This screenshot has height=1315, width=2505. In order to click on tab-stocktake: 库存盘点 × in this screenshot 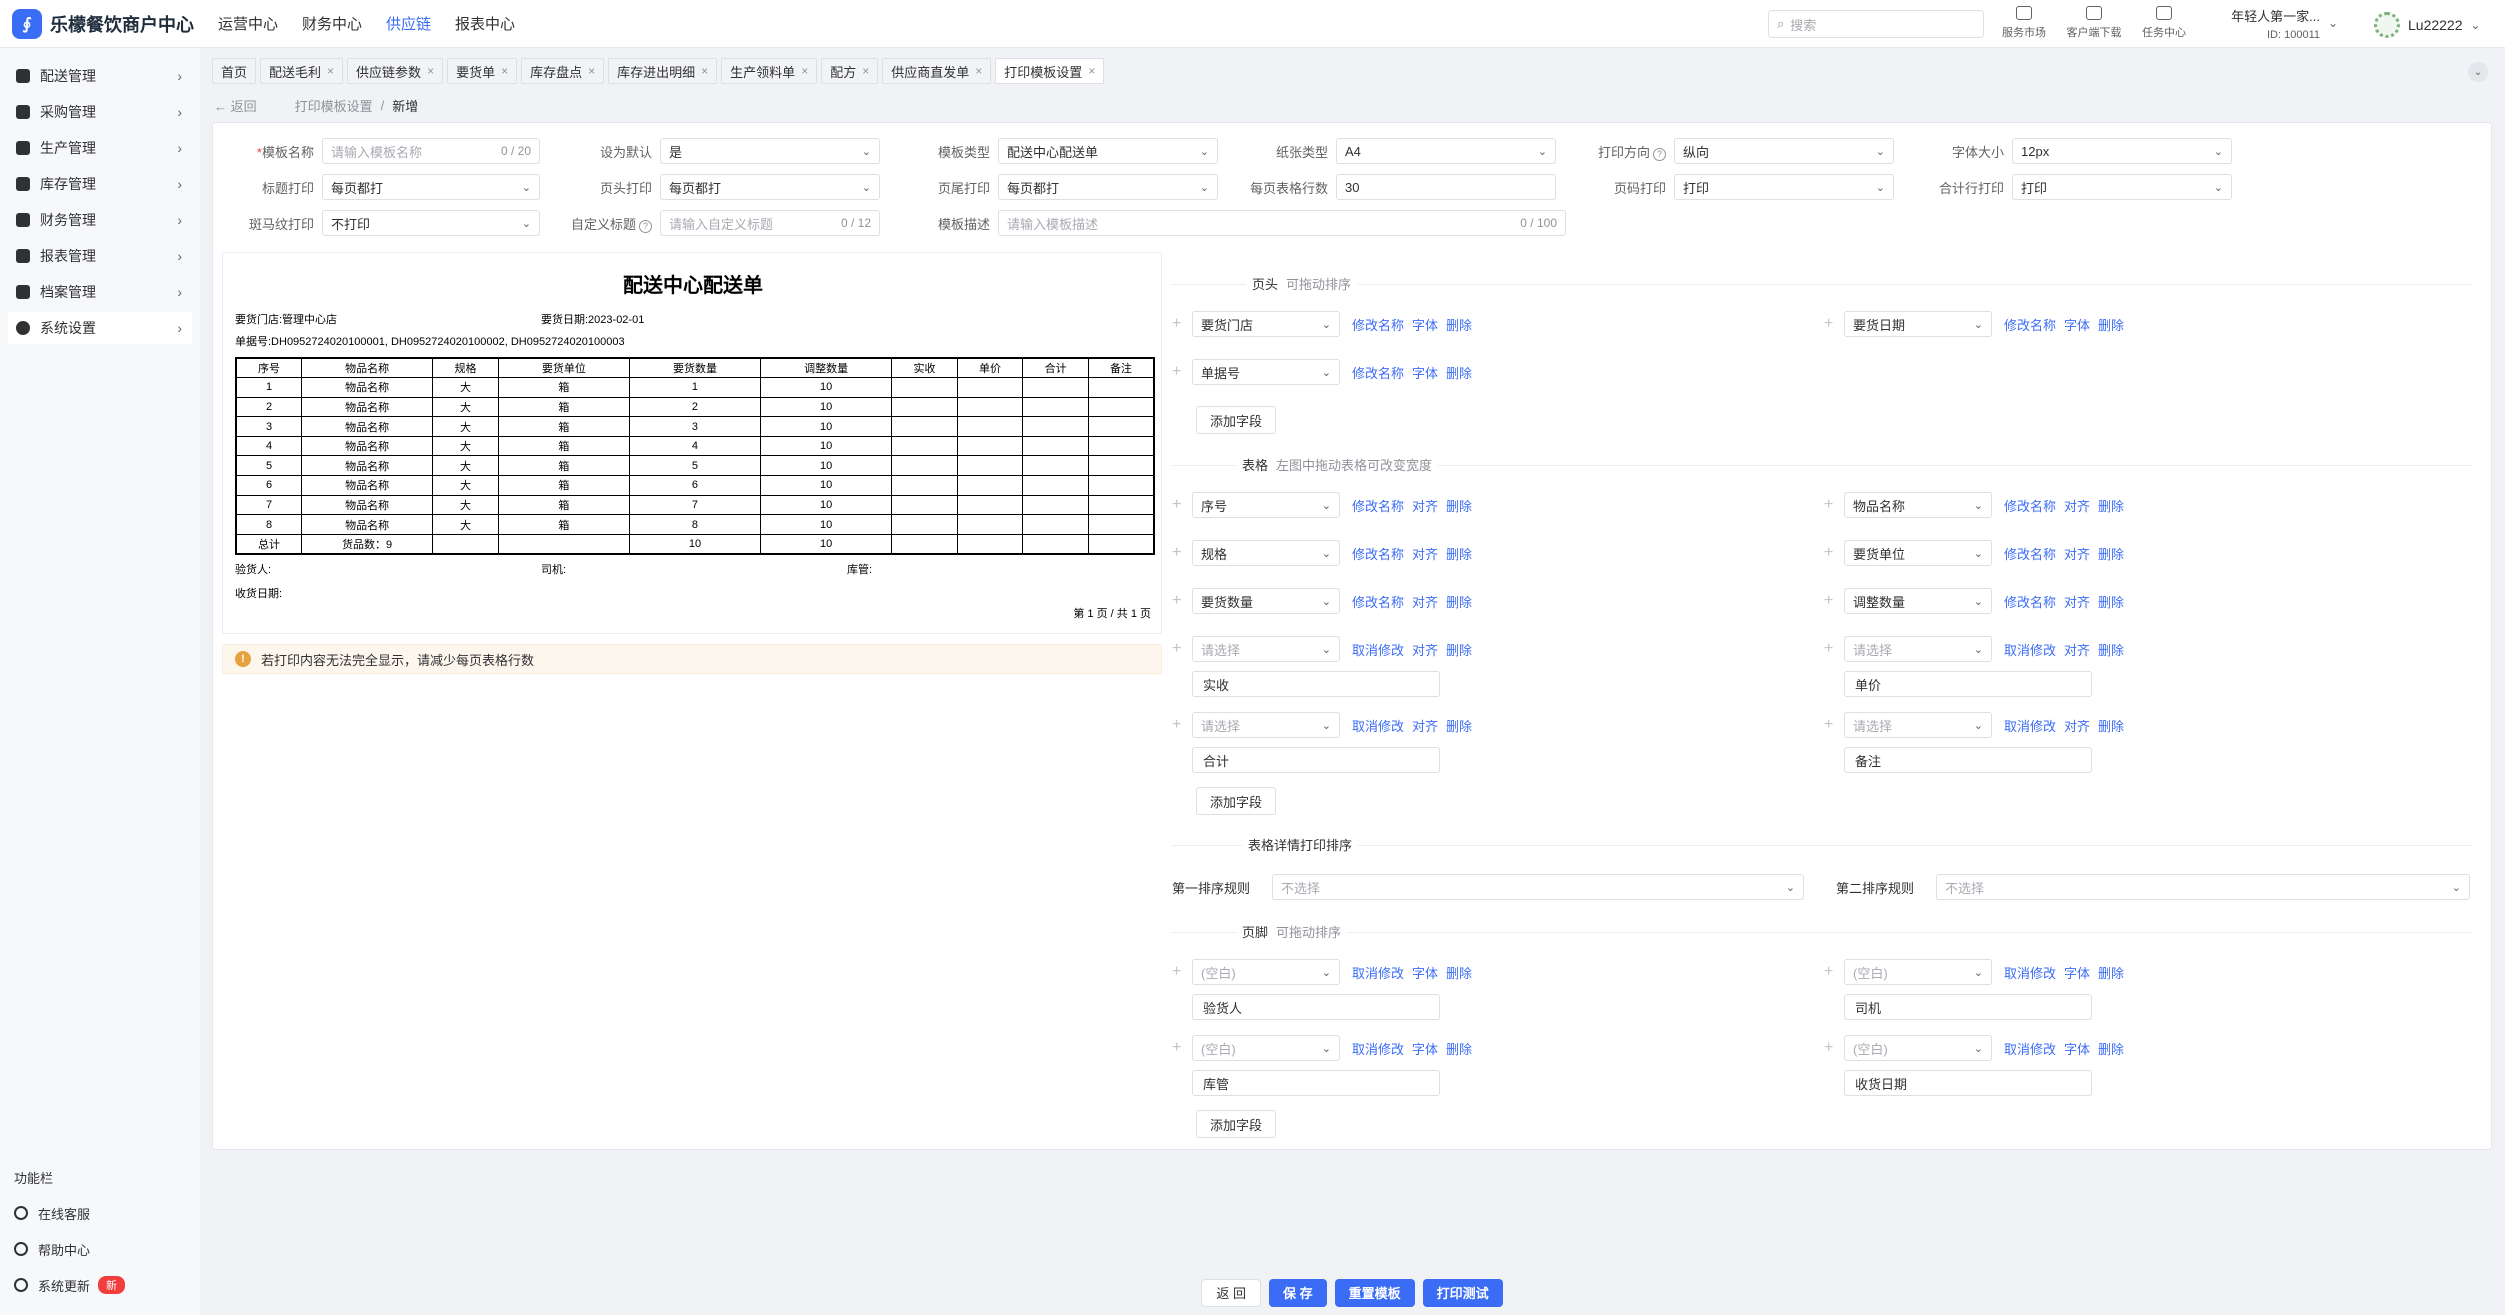, I will do `click(563, 71)`.